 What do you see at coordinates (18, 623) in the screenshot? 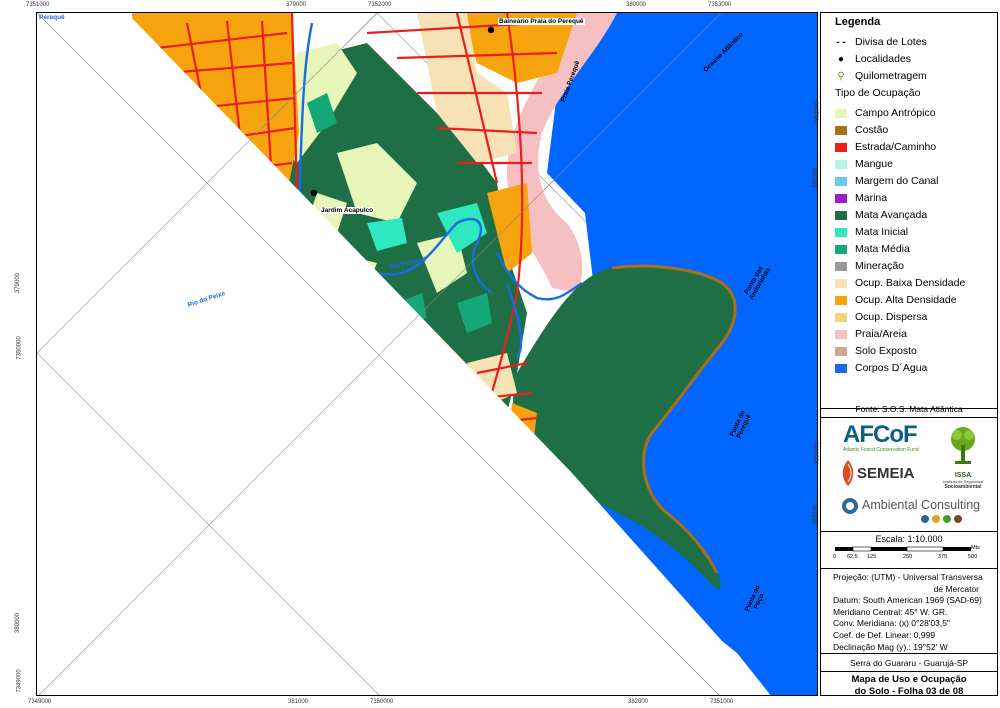
I see `tick-left-3: 380000` at bounding box center [18, 623].